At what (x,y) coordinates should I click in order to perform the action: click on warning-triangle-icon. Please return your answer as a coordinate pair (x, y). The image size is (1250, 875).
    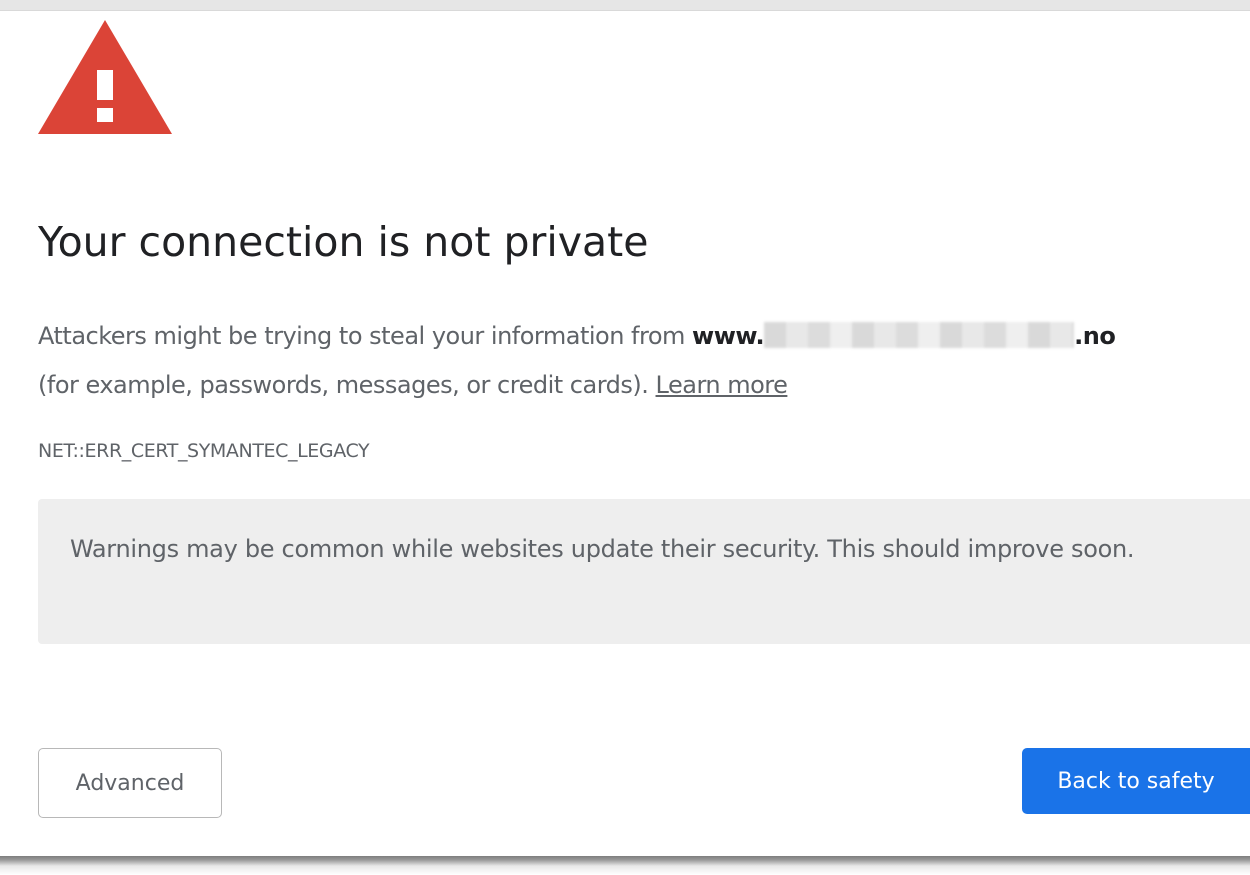
    Looking at the image, I should click on (105, 77).